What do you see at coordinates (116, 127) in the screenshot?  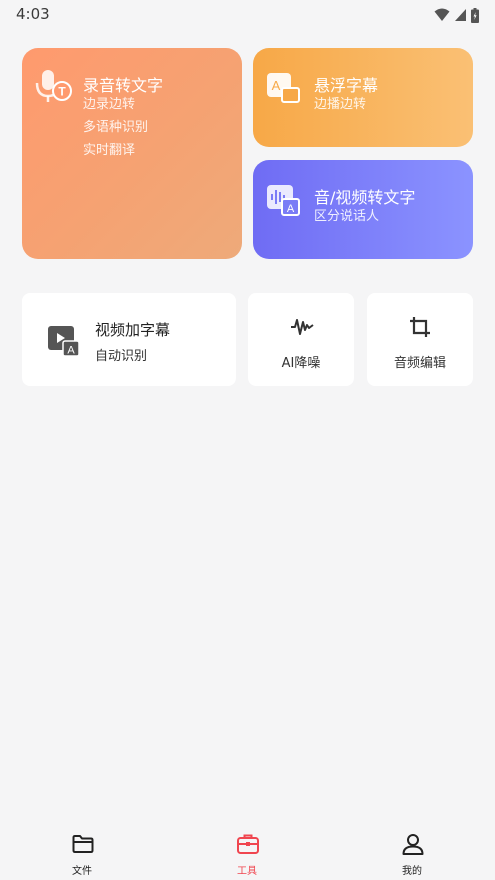 I see `card-subtitle: 多语种识别` at bounding box center [116, 127].